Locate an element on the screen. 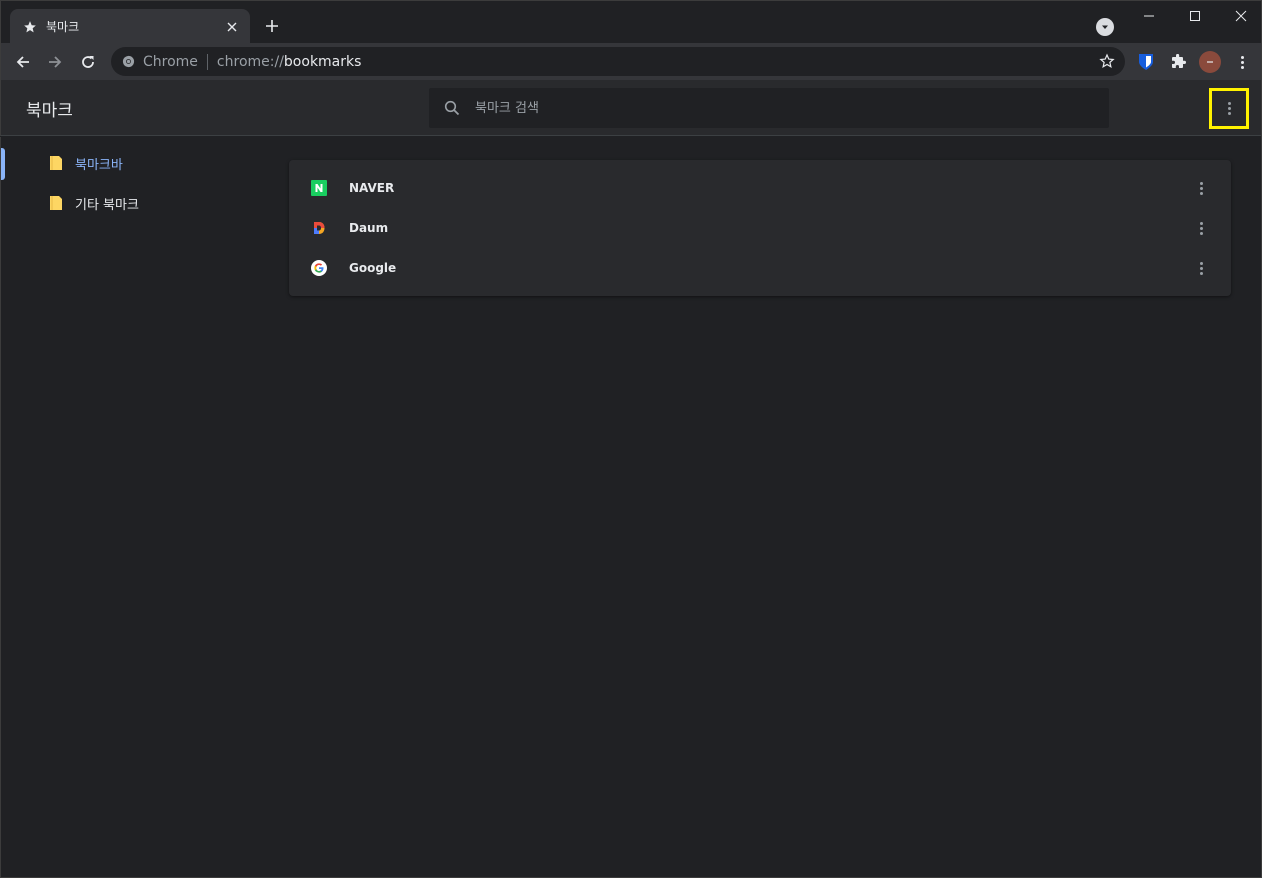 The height and width of the screenshot is (878, 1262). bookmark-search is located at coordinates (769, 108).